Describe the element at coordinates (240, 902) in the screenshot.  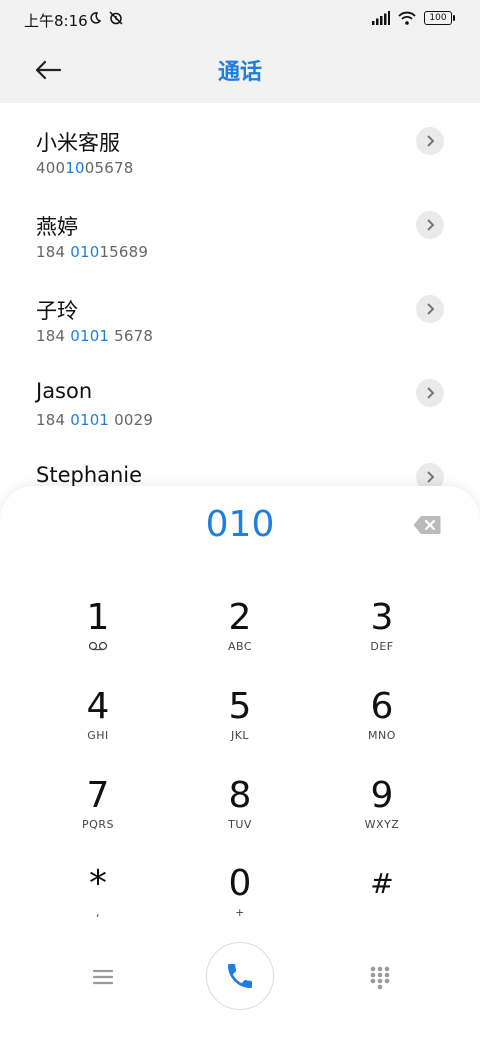
I see `key-0: 0 +` at that location.